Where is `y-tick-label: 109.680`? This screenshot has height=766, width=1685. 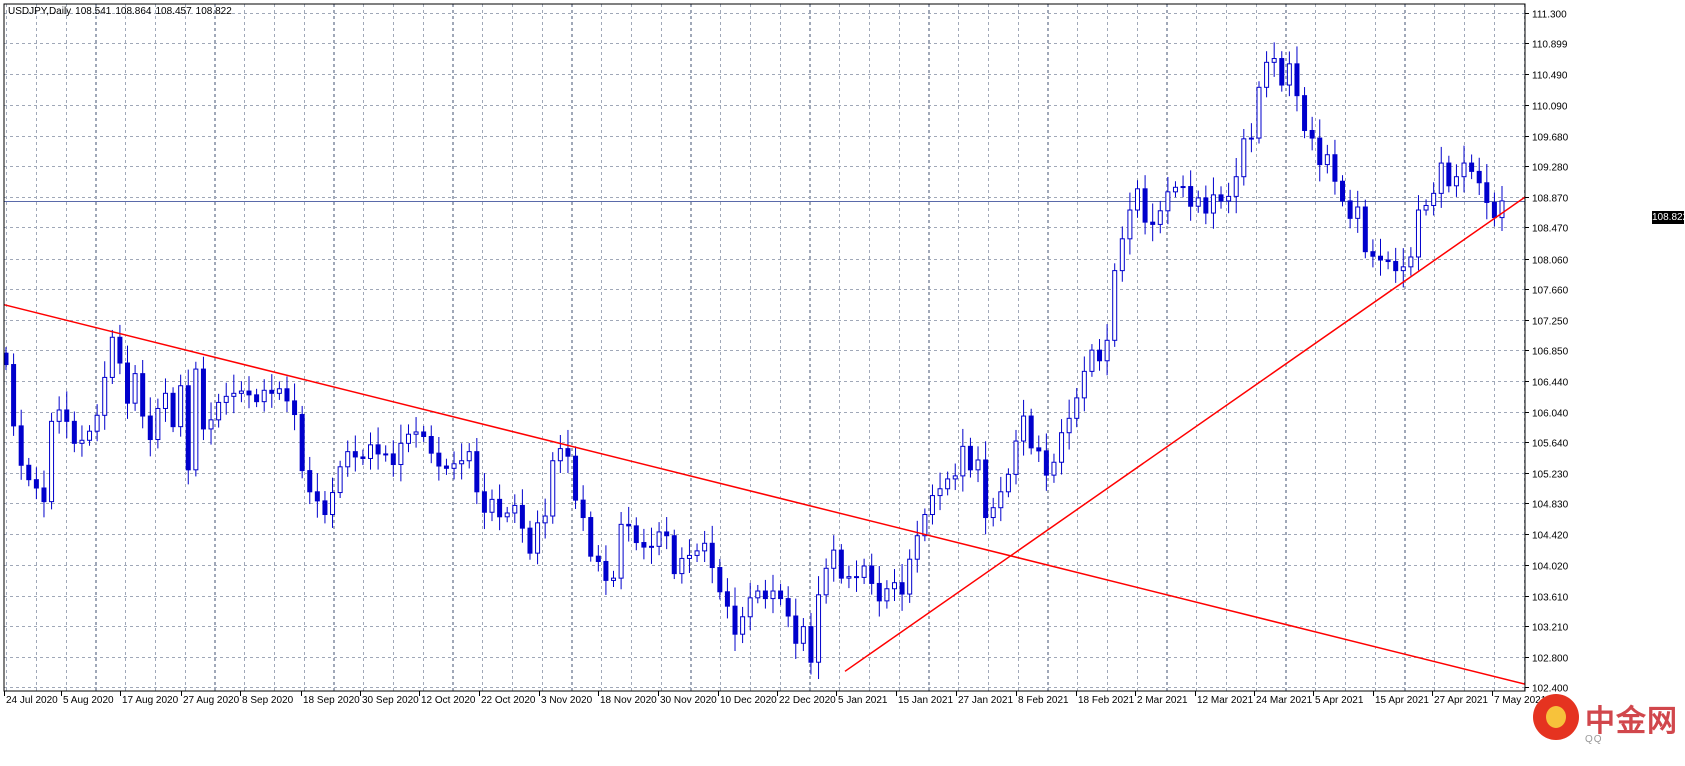 y-tick-label: 109.680 is located at coordinates (1550, 138).